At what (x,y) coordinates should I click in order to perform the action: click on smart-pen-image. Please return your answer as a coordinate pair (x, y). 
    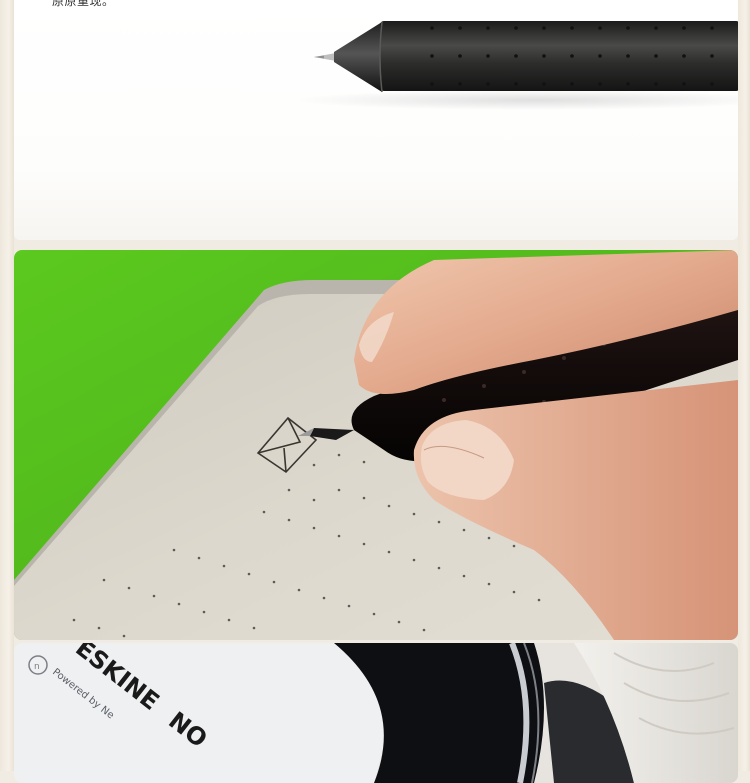
    Looking at the image, I should click on (516, 65).